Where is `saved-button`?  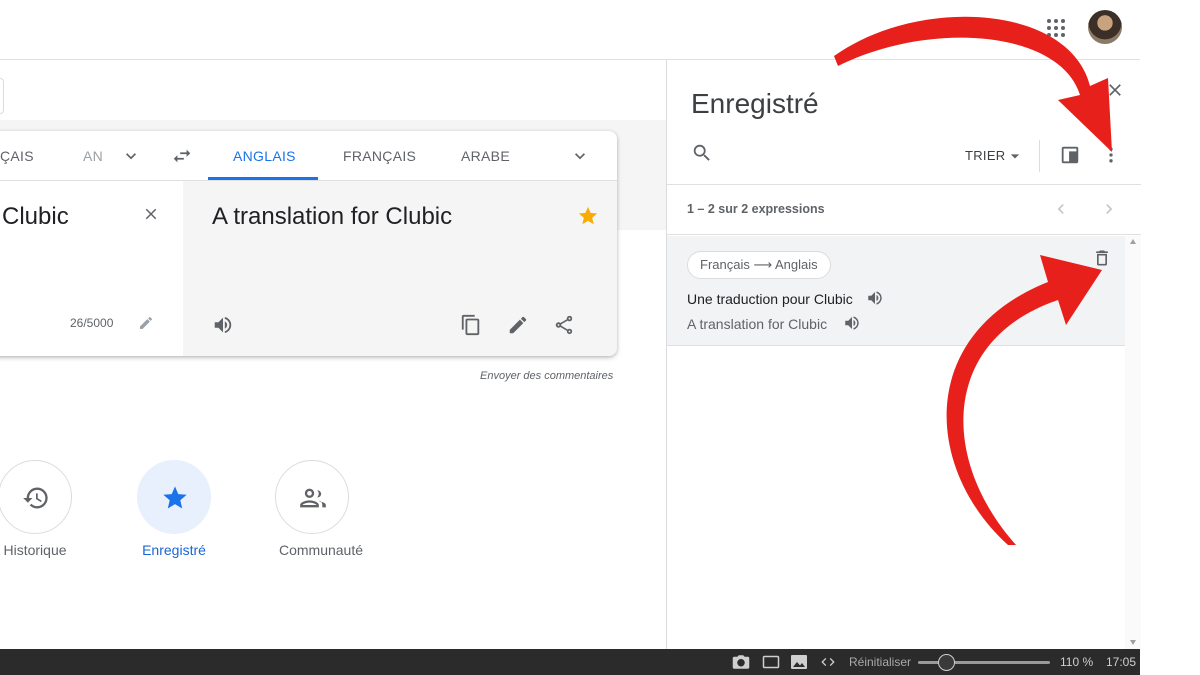
saved-button is located at coordinates (174, 497).